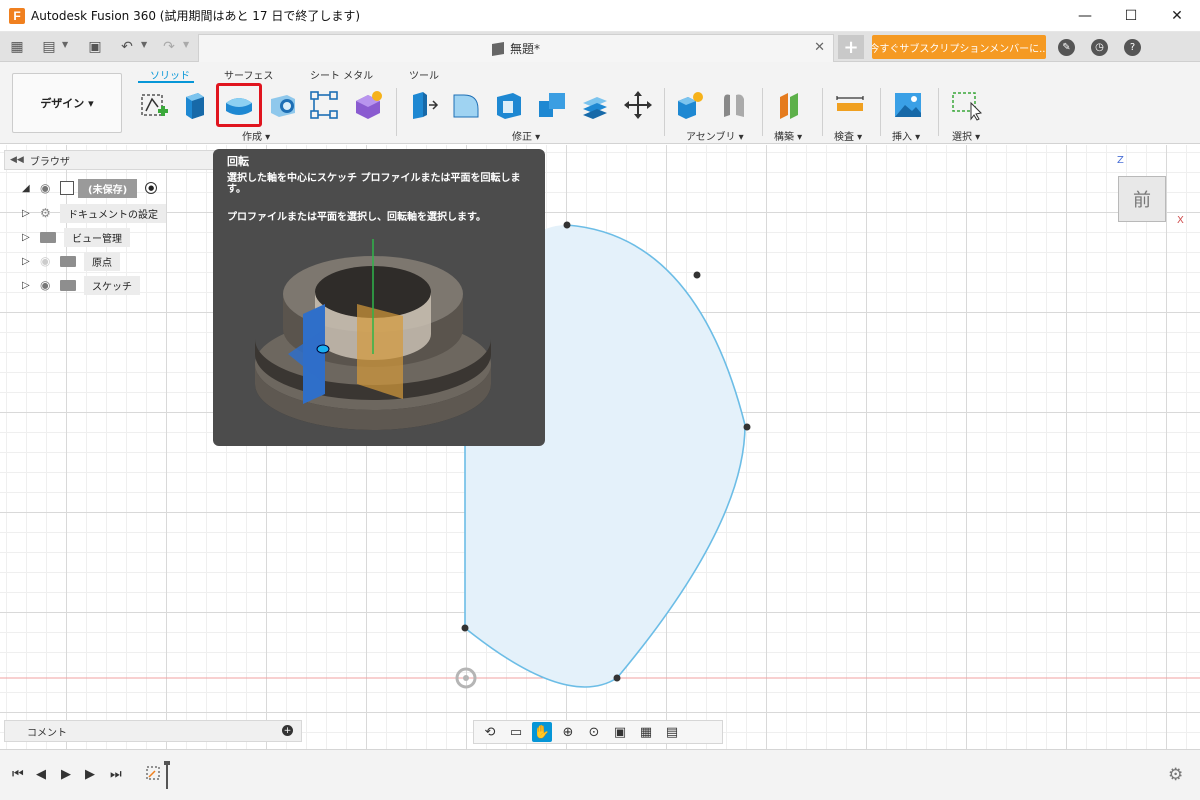 This screenshot has width=1200, height=800. I want to click on insert-group-label: 挿入 ▾, so click(906, 135).